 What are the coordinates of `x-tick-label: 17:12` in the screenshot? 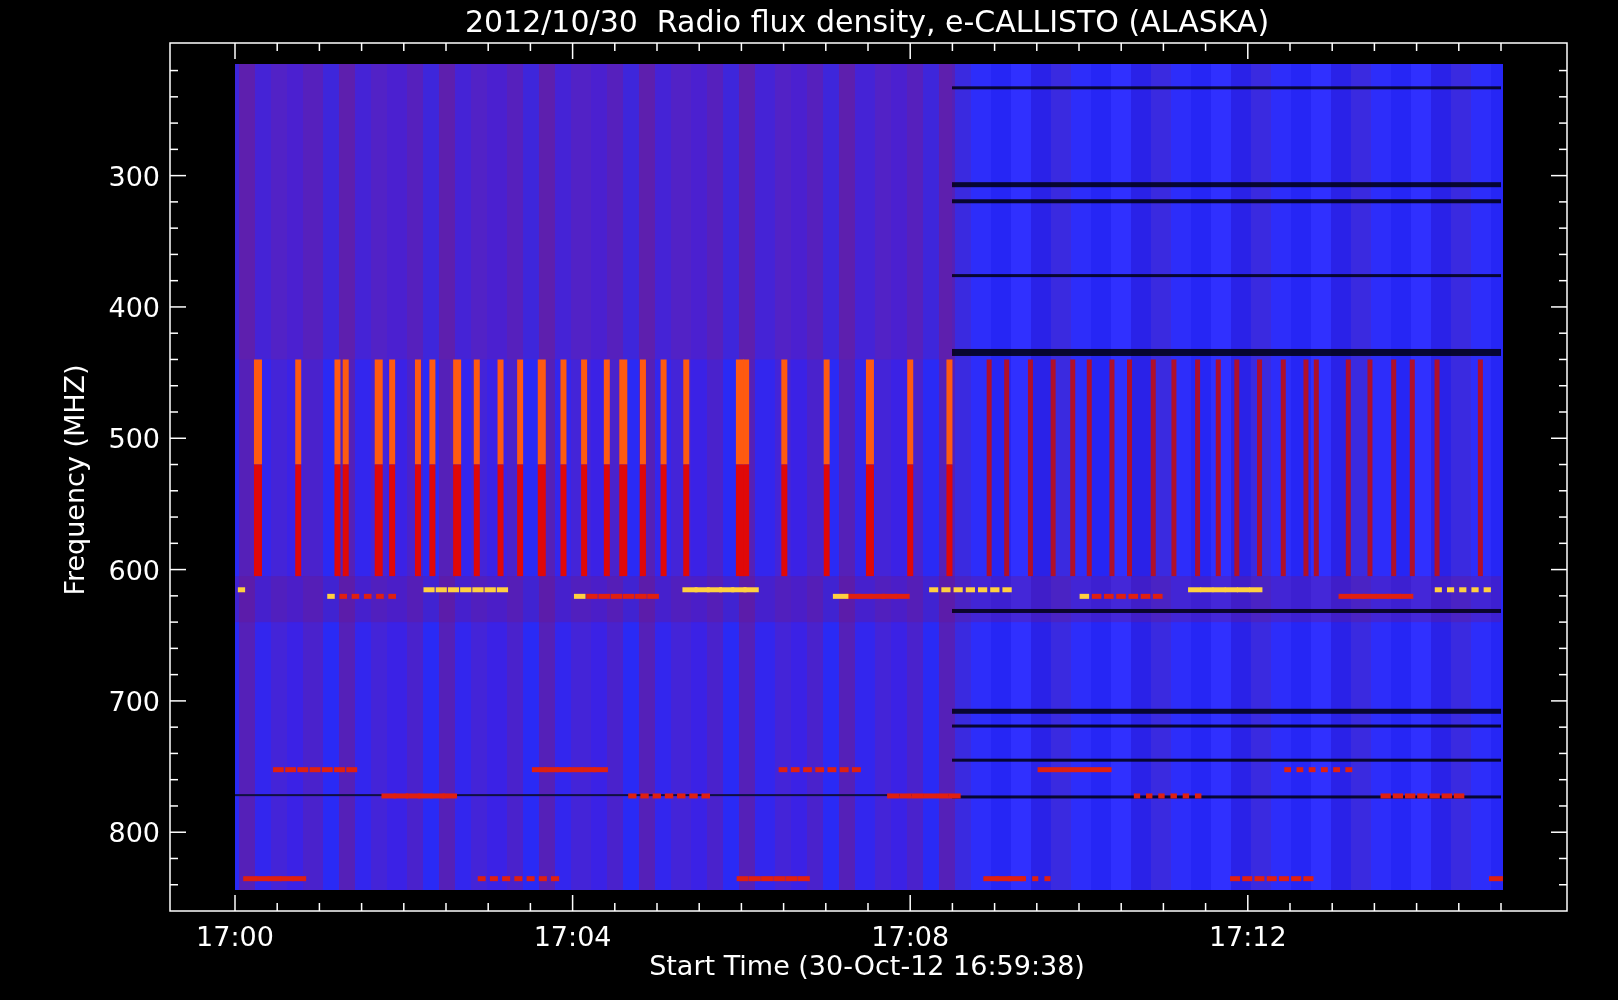 It's located at (1247, 936).